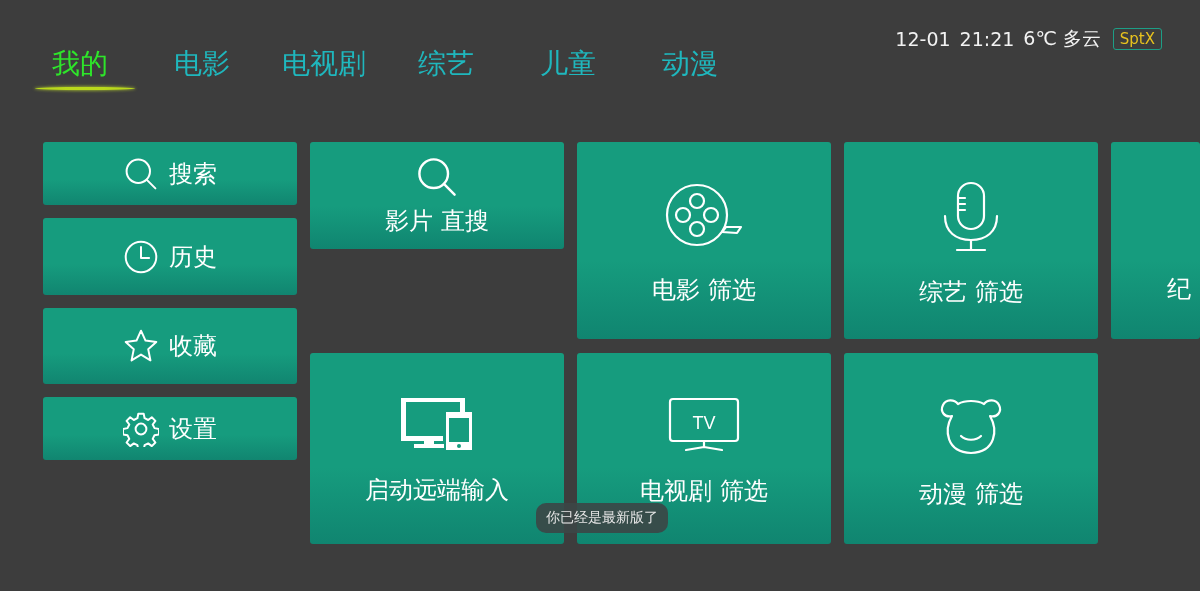 This screenshot has height=591, width=1200. Describe the element at coordinates (141, 428) in the screenshot. I see `gear-icon` at that location.